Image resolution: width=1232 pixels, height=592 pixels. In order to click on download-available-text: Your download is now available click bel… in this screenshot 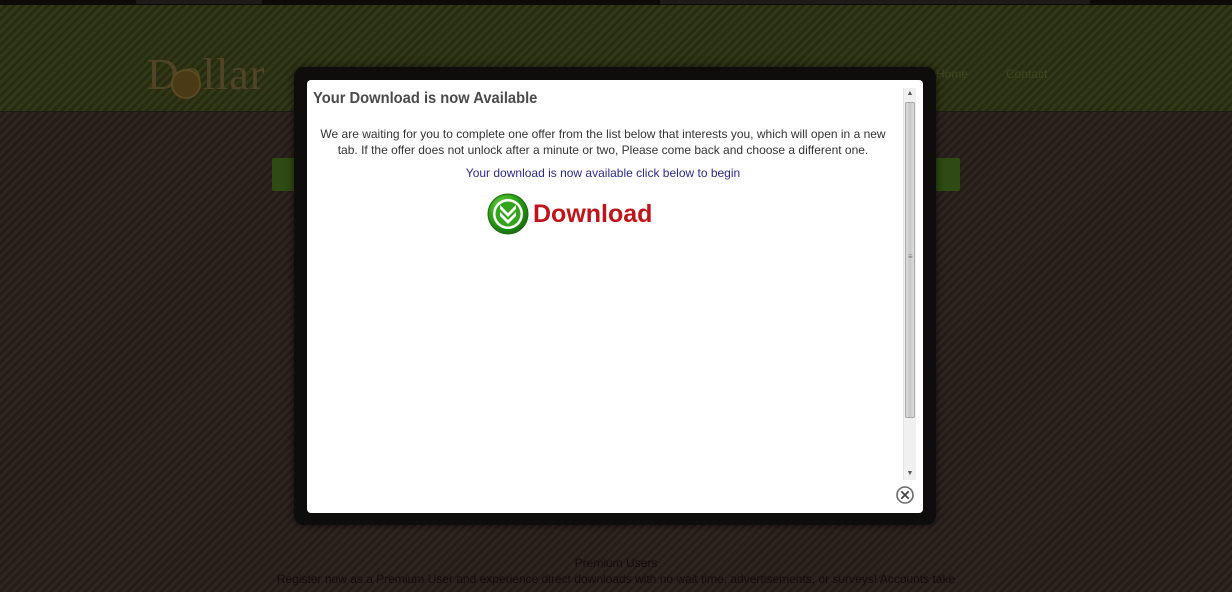, I will do `click(603, 173)`.